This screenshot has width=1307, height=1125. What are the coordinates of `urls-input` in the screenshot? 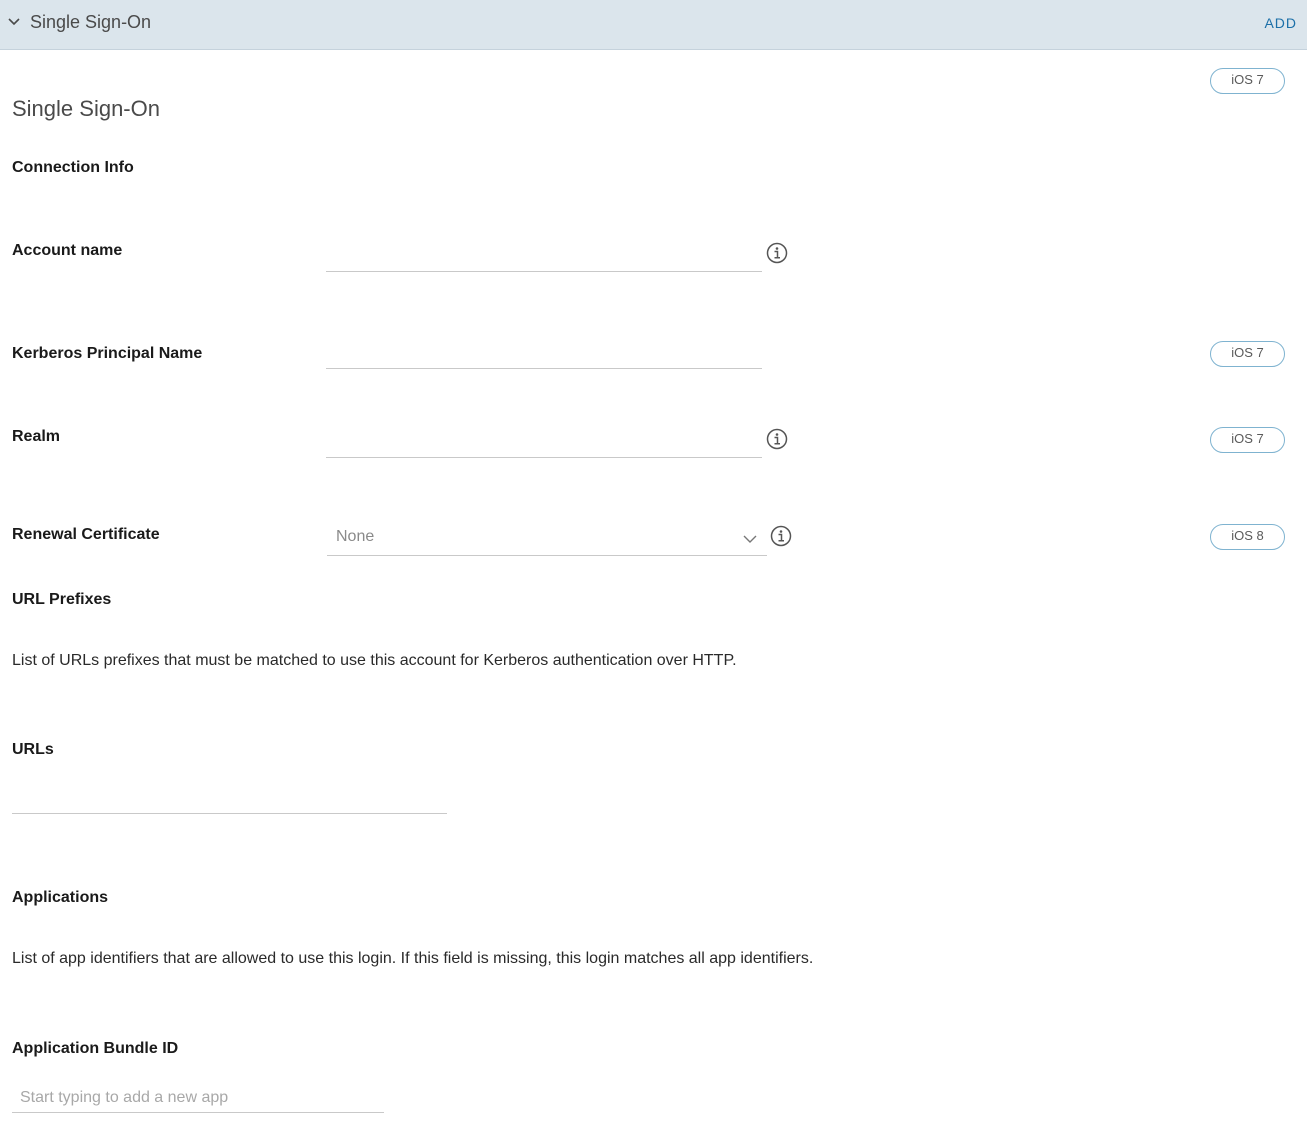 It's located at (229, 799).